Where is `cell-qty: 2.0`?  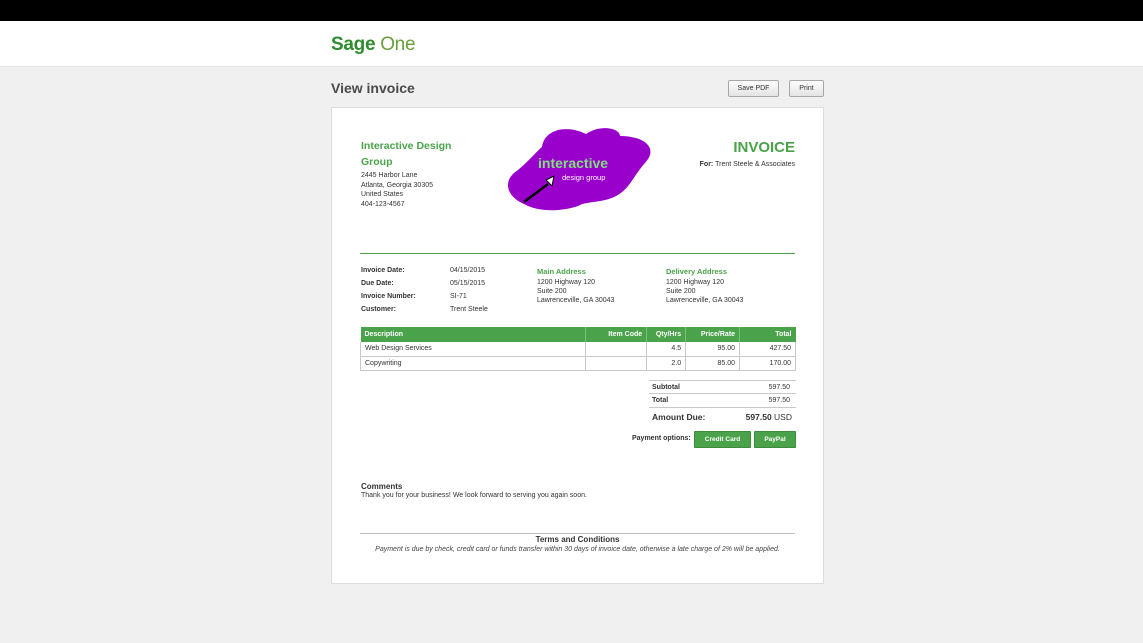 cell-qty: 2.0 is located at coordinates (666, 363).